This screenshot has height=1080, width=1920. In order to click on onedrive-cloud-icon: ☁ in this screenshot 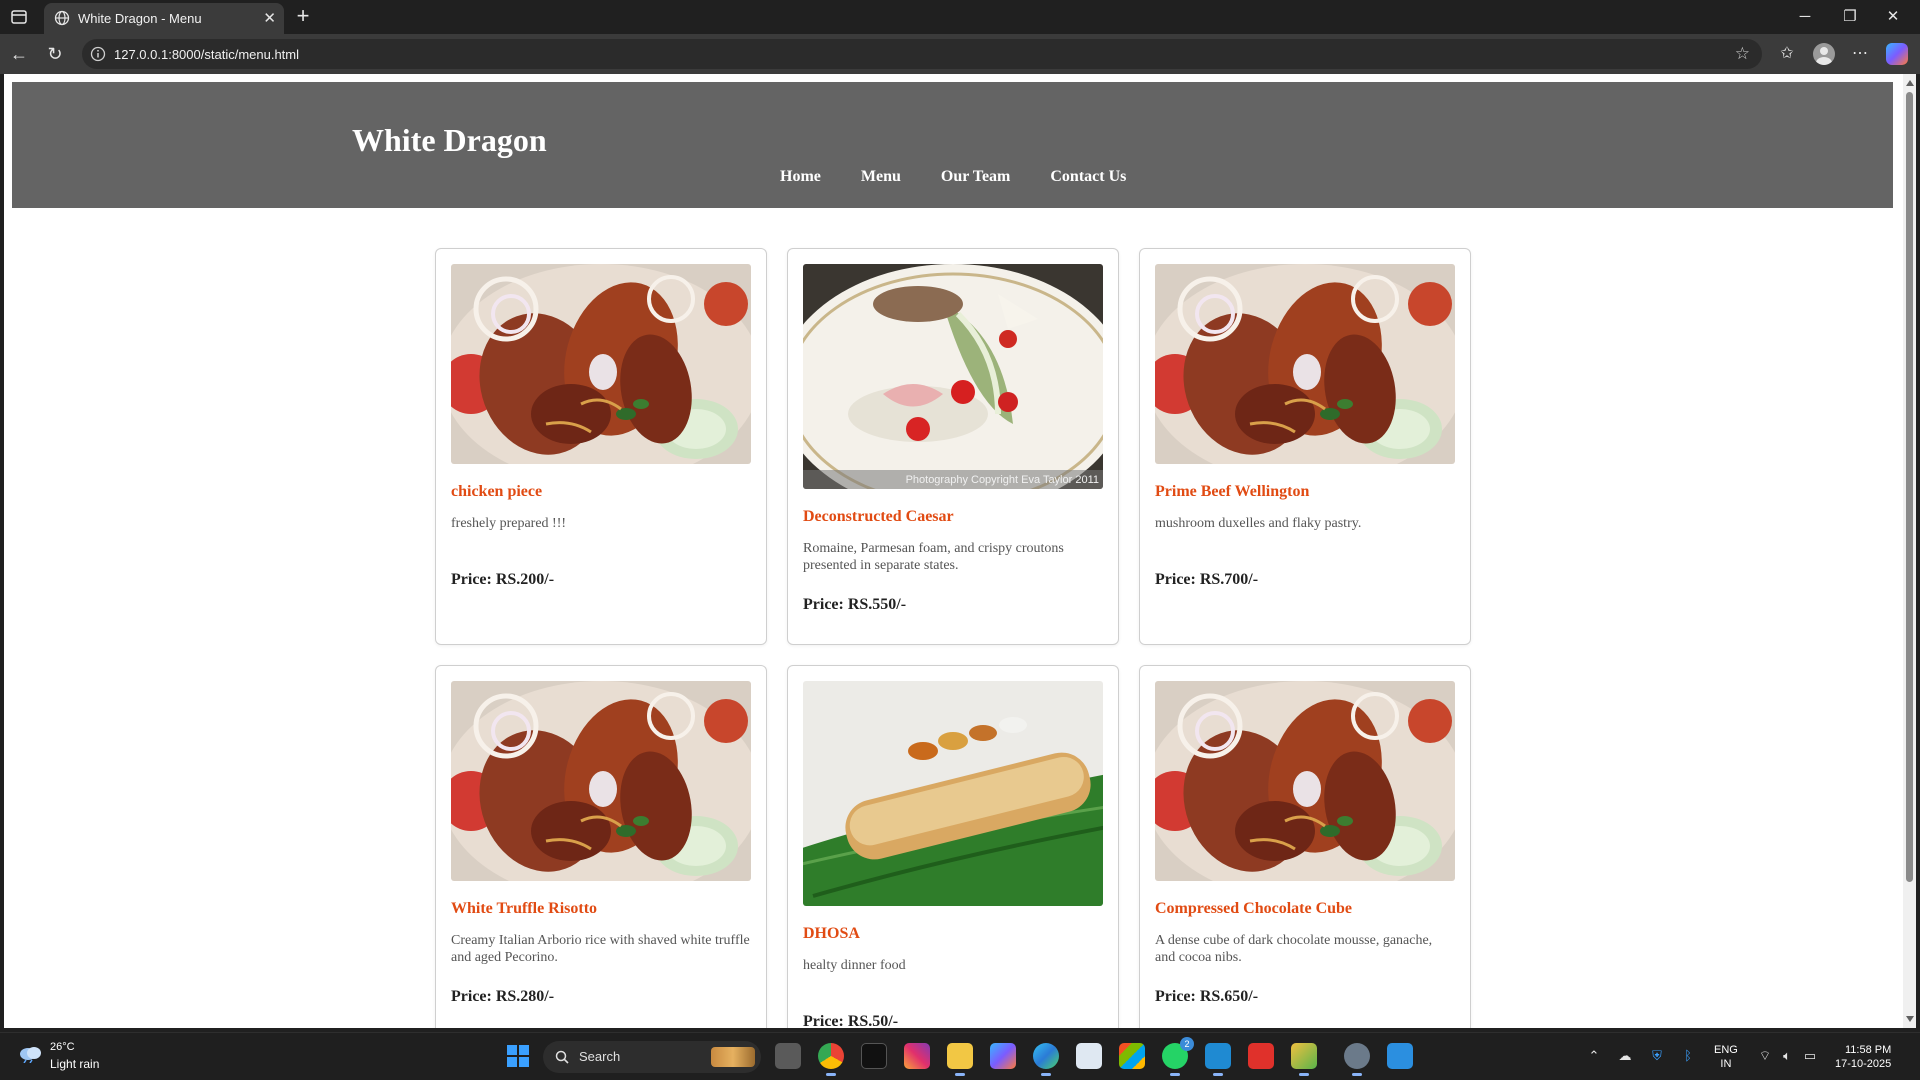, I will do `click(1625, 1056)`.